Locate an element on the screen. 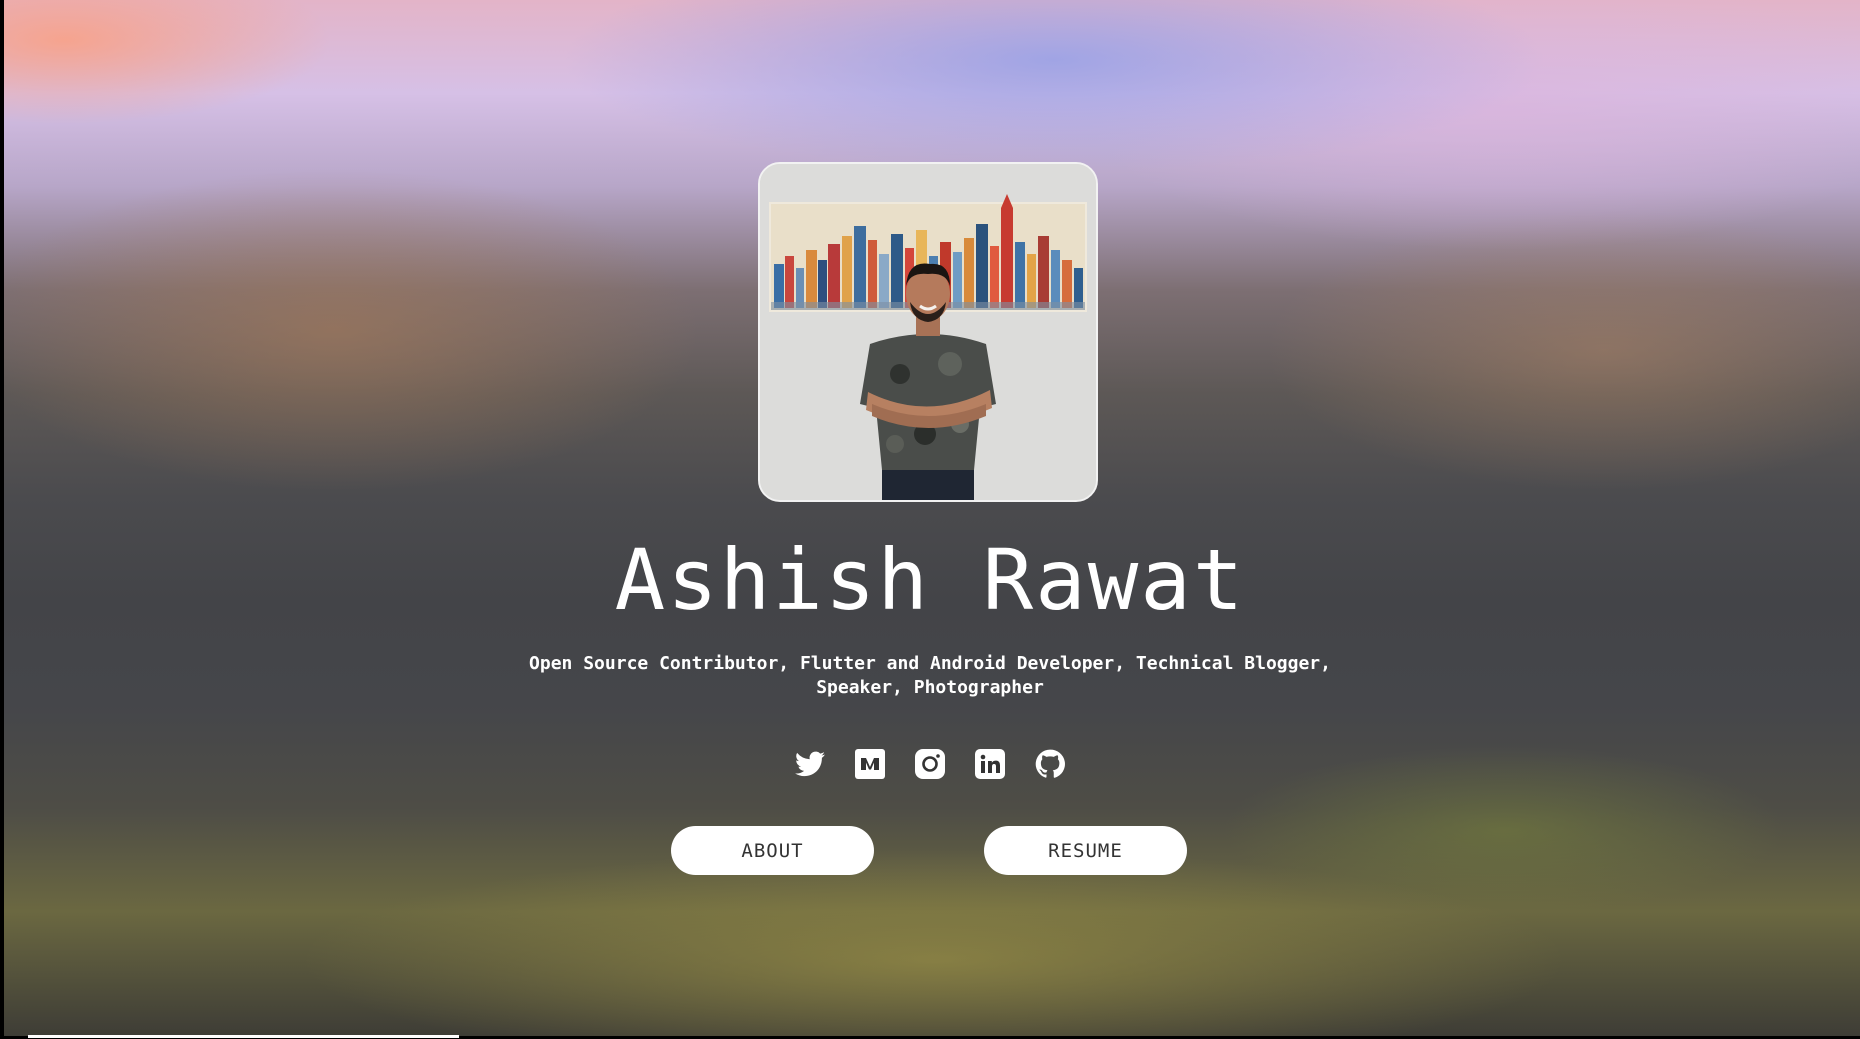 The image size is (1860, 1039). medium-icon is located at coordinates (870, 764).